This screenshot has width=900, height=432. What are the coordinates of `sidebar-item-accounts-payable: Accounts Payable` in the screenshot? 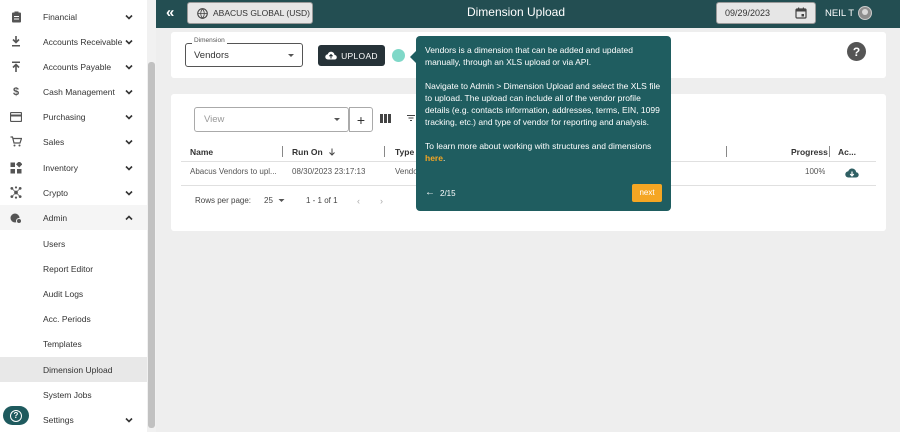 It's located at (73, 66).